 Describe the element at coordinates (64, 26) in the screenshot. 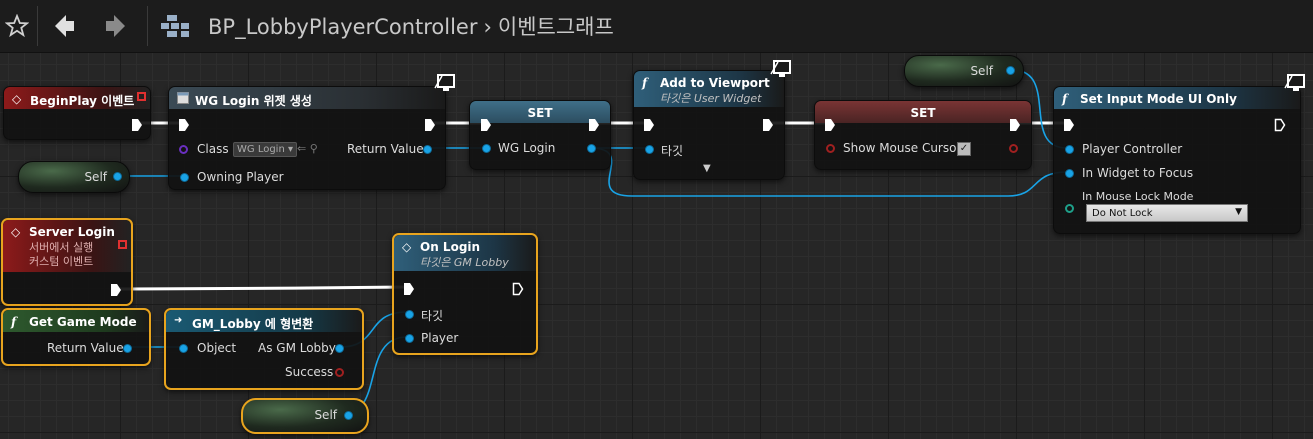

I see `back-arrow-icon` at that location.